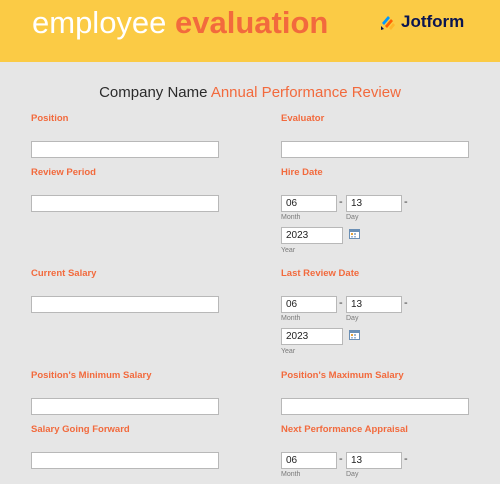 This screenshot has width=500, height=484. I want to click on max-salary-input, so click(375, 406).